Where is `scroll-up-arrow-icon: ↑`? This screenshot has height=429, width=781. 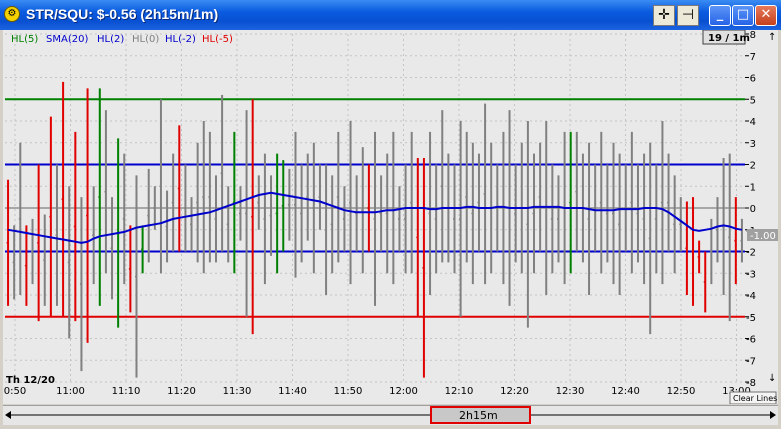 scroll-up-arrow-icon: ↑ is located at coordinates (772, 37).